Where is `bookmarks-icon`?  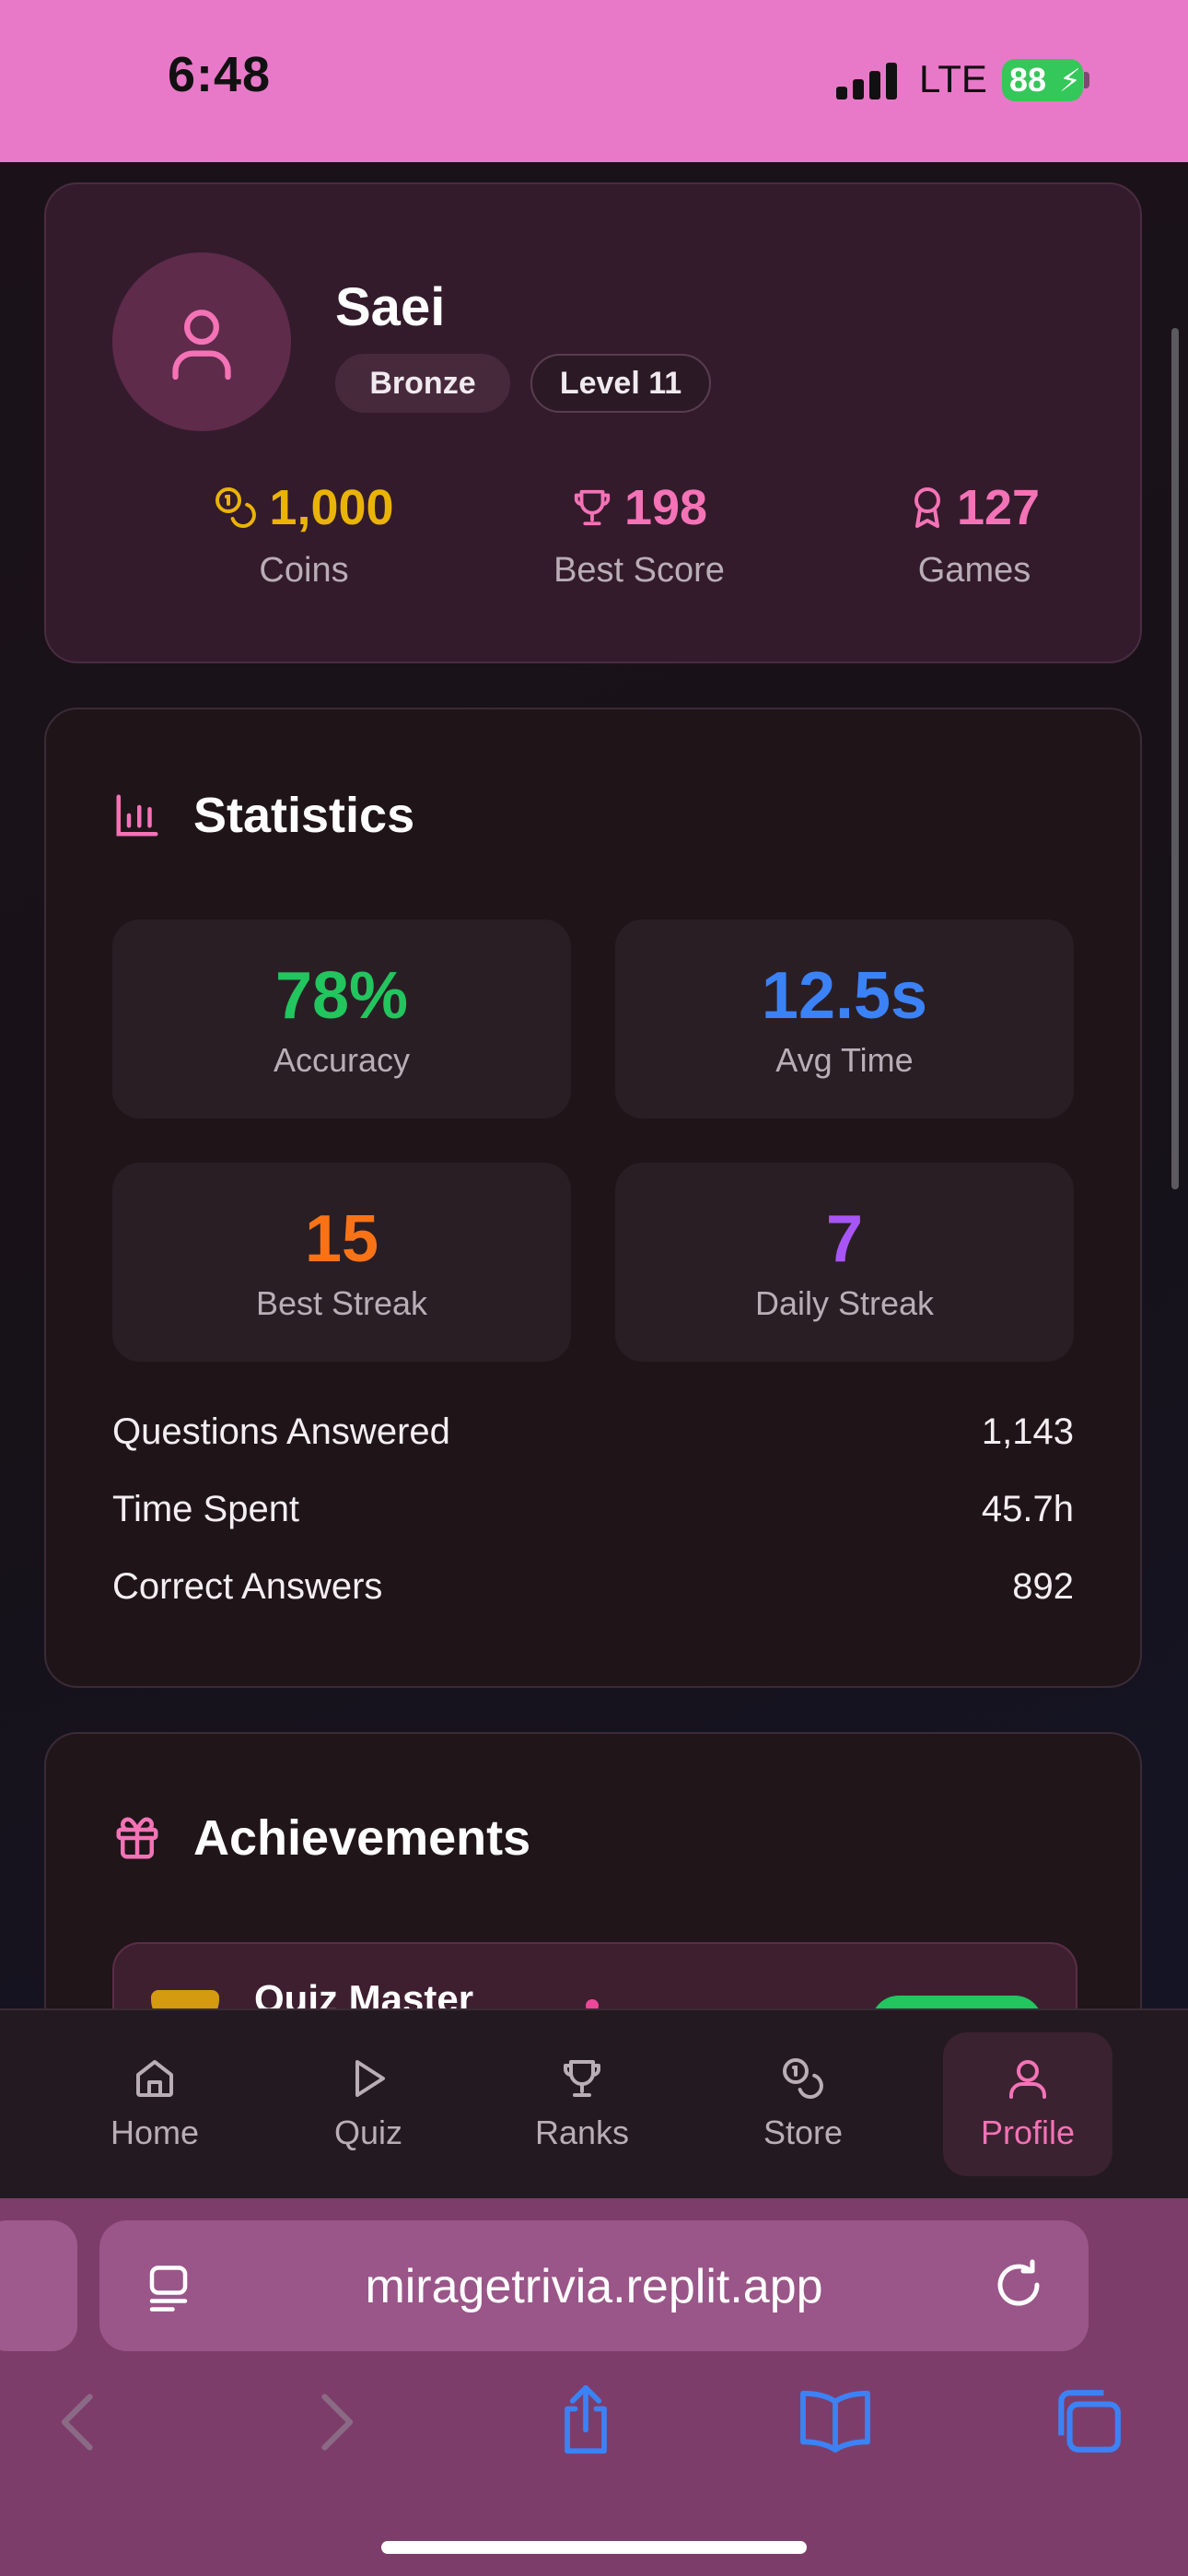
bookmarks-icon is located at coordinates (835, 2420).